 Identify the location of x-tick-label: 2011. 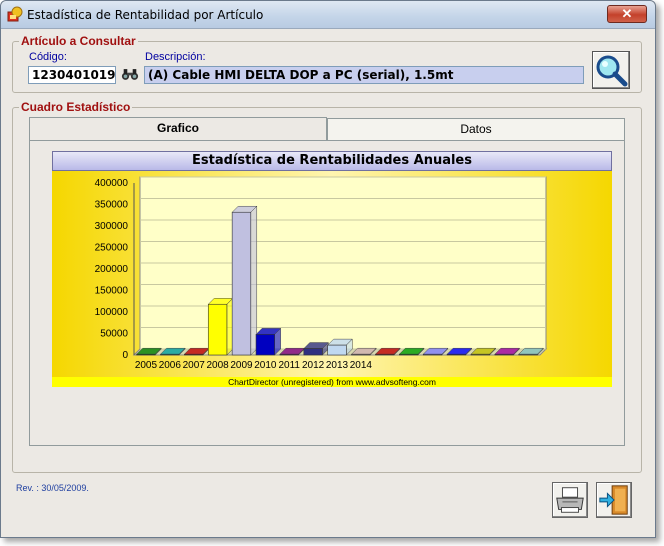
(289, 365).